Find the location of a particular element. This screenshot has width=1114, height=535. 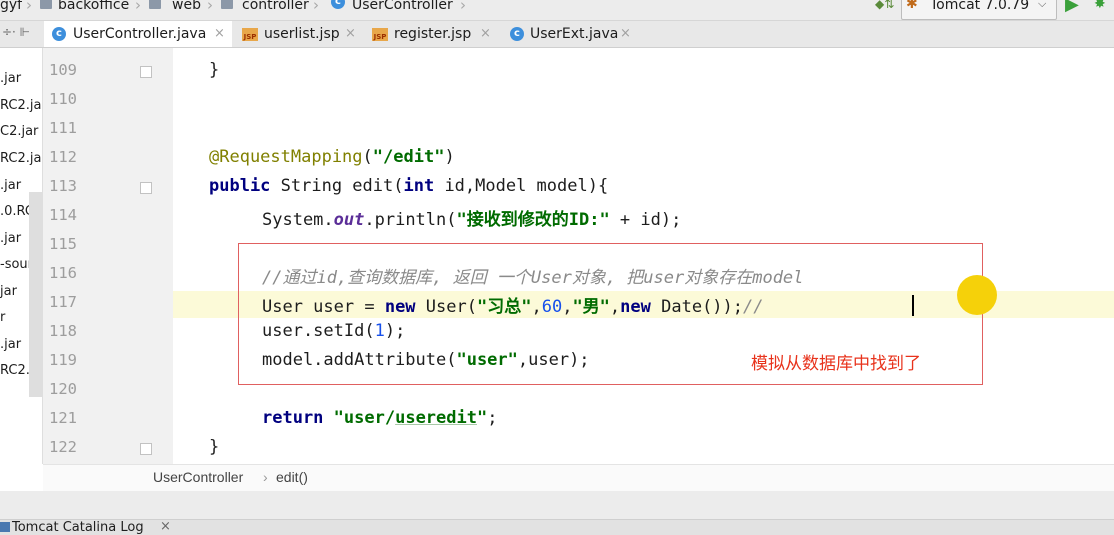

tab-tomcat-catalina-log: Tomcat Catalina Log is located at coordinates (78, 527).